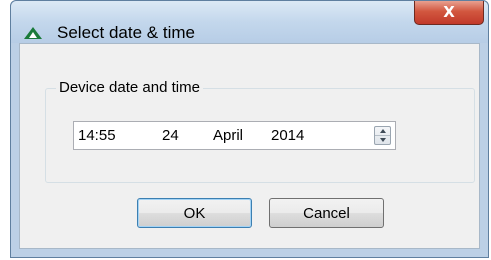 The image size is (491, 260). I want to click on spin-down-button, so click(382, 140).